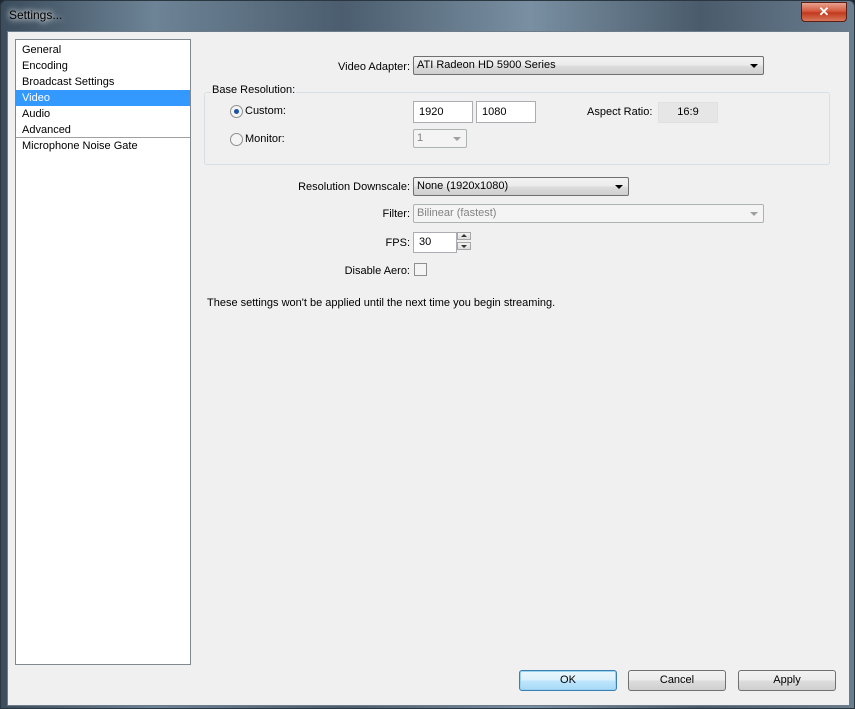  What do you see at coordinates (236, 139) in the screenshot?
I see `monitor-resolution-radio` at bounding box center [236, 139].